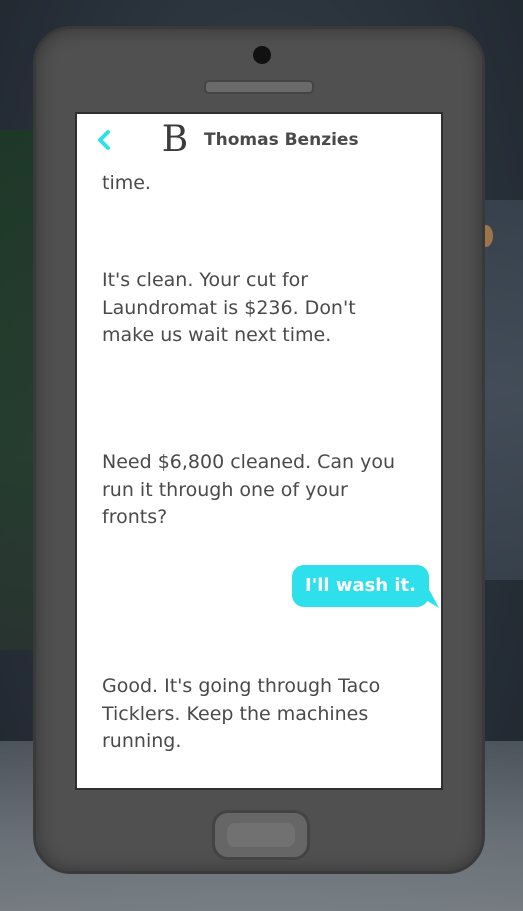 The width and height of the screenshot is (523, 911). What do you see at coordinates (126, 183) in the screenshot?
I see `message-incoming: time.` at bounding box center [126, 183].